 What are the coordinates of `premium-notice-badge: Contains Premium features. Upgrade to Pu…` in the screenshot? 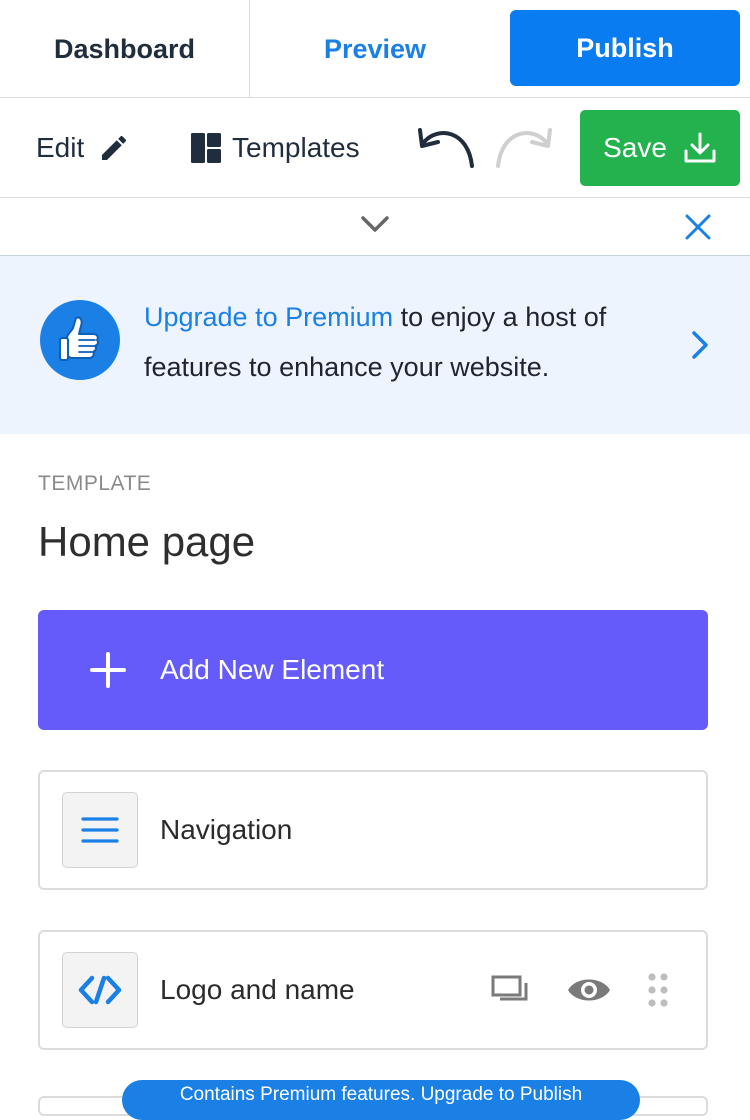 It's located at (381, 1100).